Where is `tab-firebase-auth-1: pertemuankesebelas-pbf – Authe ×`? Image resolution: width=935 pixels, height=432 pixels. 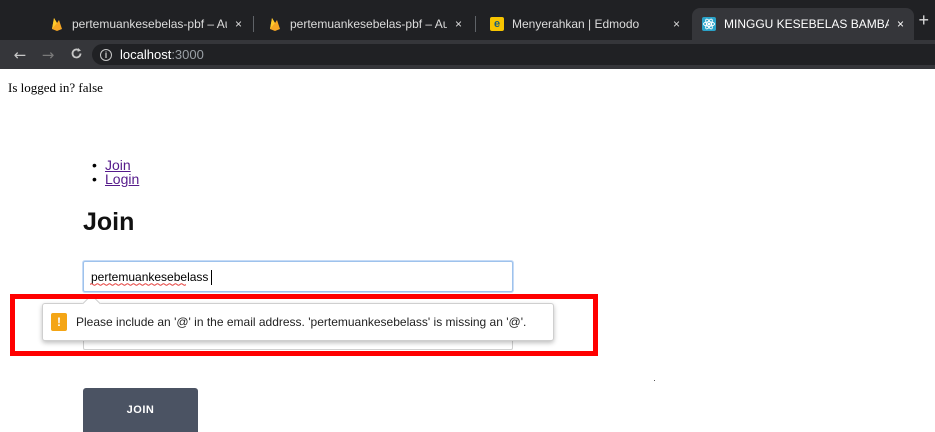 tab-firebase-auth-1: pertemuankesebelas-pbf – Authe × is located at coordinates (146, 24).